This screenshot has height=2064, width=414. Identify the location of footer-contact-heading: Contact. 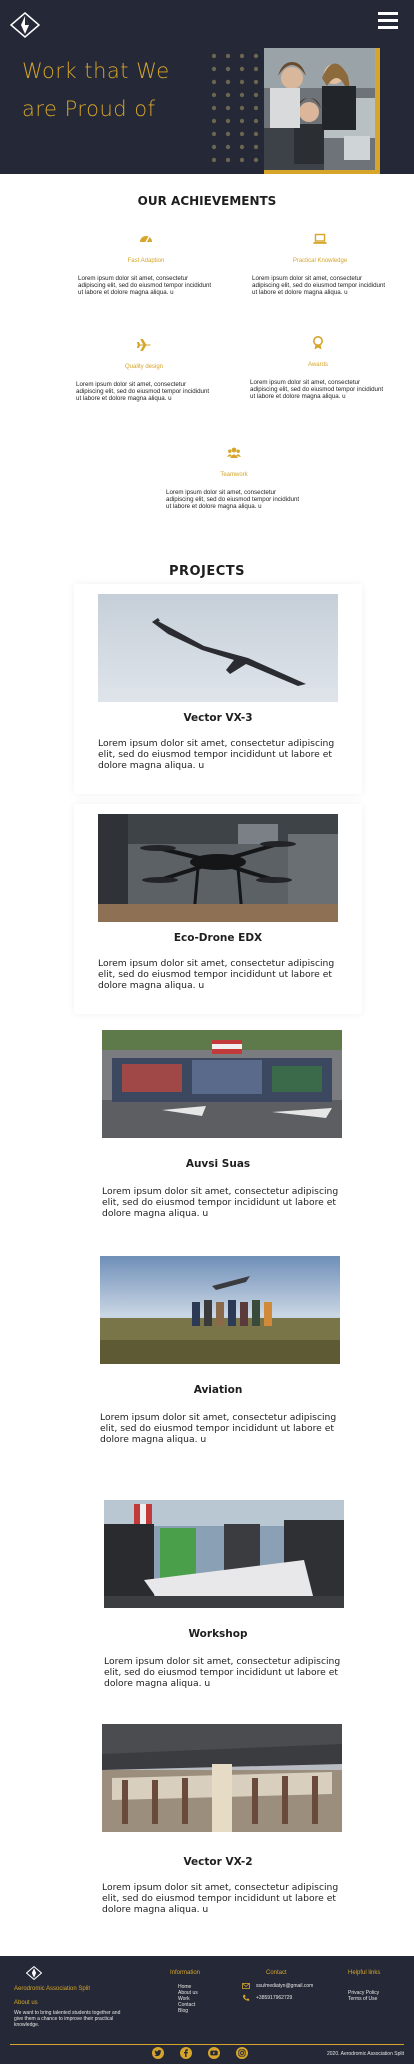
(276, 1973).